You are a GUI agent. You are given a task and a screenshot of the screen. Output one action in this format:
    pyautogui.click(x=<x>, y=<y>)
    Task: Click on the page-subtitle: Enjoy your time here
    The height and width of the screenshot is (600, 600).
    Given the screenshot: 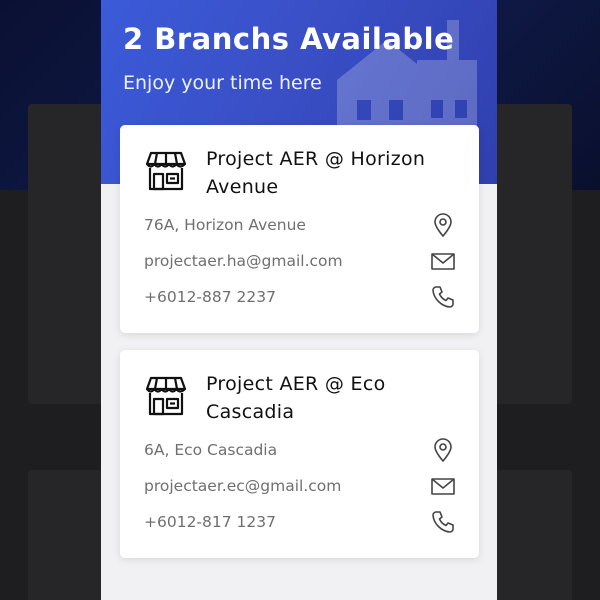 What is the action you would take?
    pyautogui.click(x=222, y=83)
    